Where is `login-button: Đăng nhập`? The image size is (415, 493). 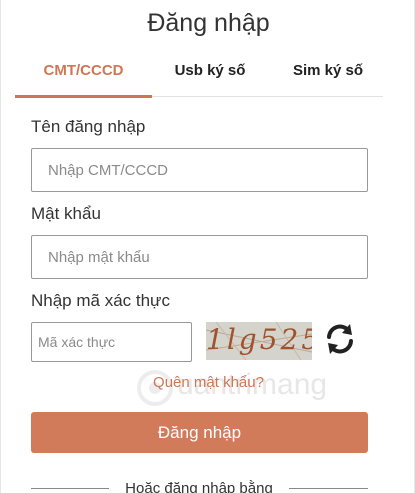 login-button: Đăng nhập is located at coordinates (199, 432).